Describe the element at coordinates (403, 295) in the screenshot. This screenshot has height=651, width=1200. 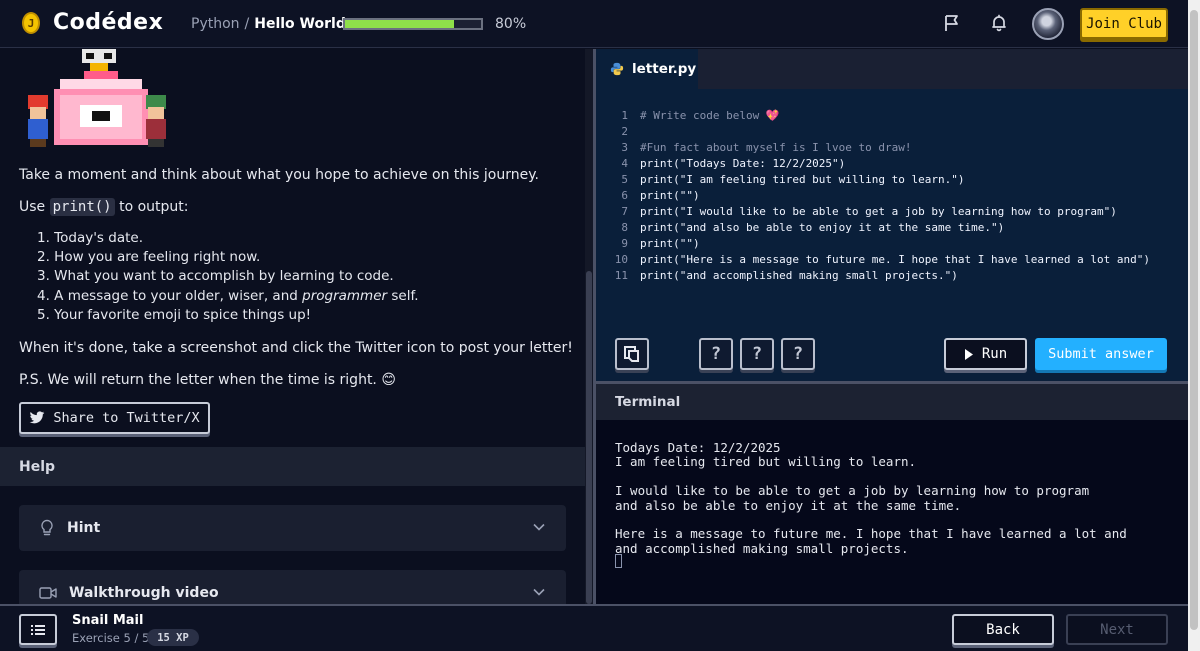
I see `list-item-4-suffix: self.` at that location.